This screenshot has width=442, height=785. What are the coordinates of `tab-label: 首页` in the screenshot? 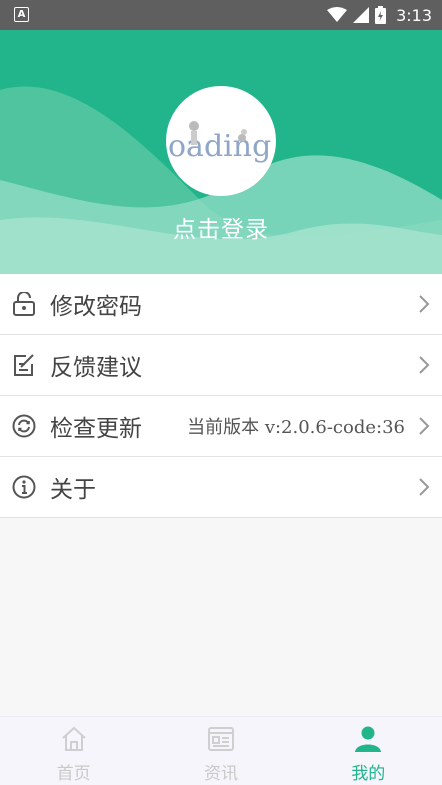 It's located at (73, 774).